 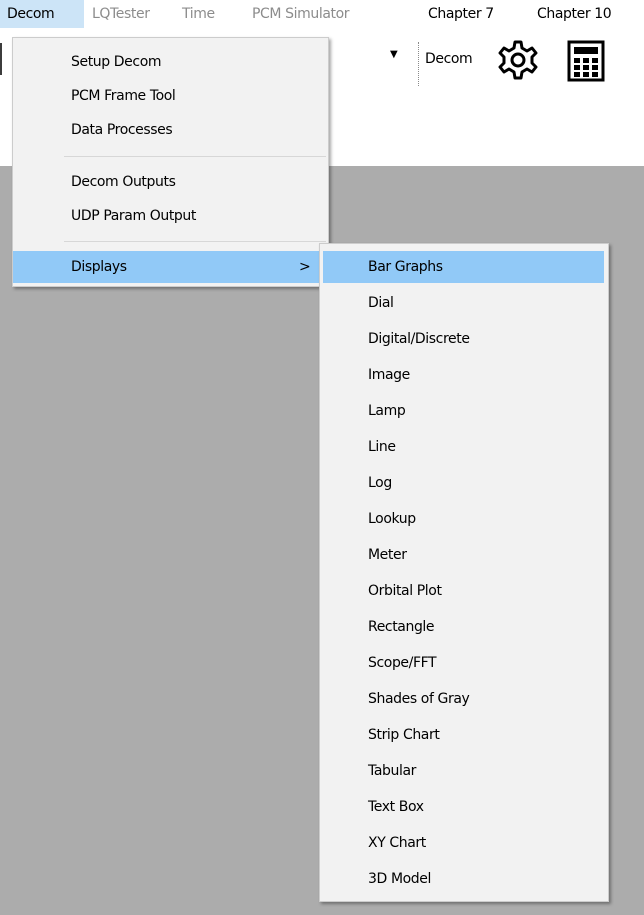 What do you see at coordinates (42, 14) in the screenshot?
I see `menu-decom: Decom` at bounding box center [42, 14].